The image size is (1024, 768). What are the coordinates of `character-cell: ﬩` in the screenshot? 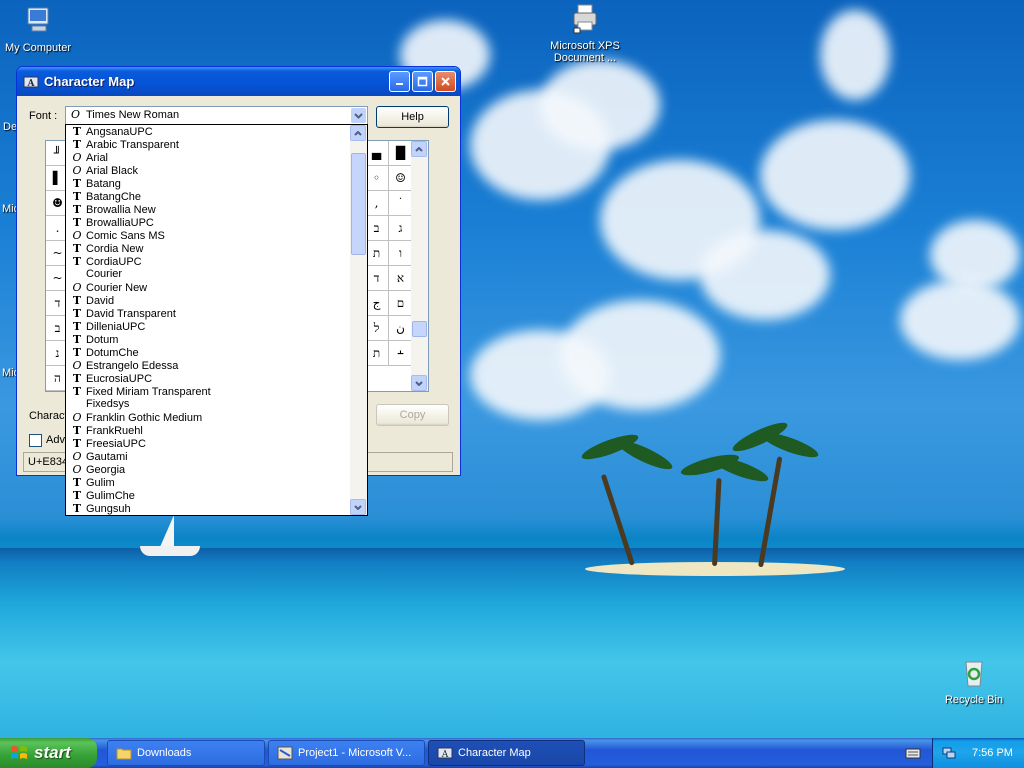 It's located at (401, 353).